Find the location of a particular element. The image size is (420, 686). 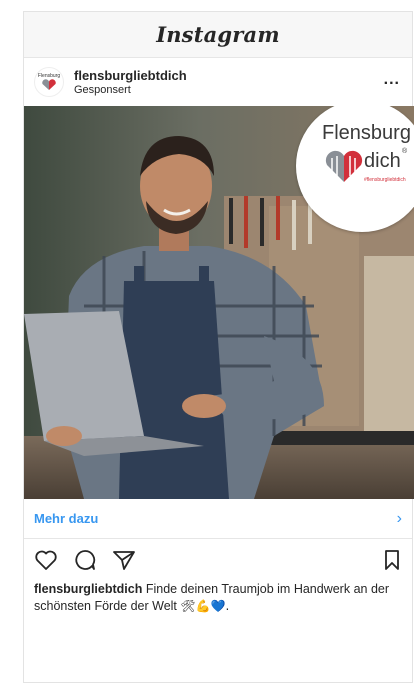

chevron-right-icon: › is located at coordinates (399, 518).